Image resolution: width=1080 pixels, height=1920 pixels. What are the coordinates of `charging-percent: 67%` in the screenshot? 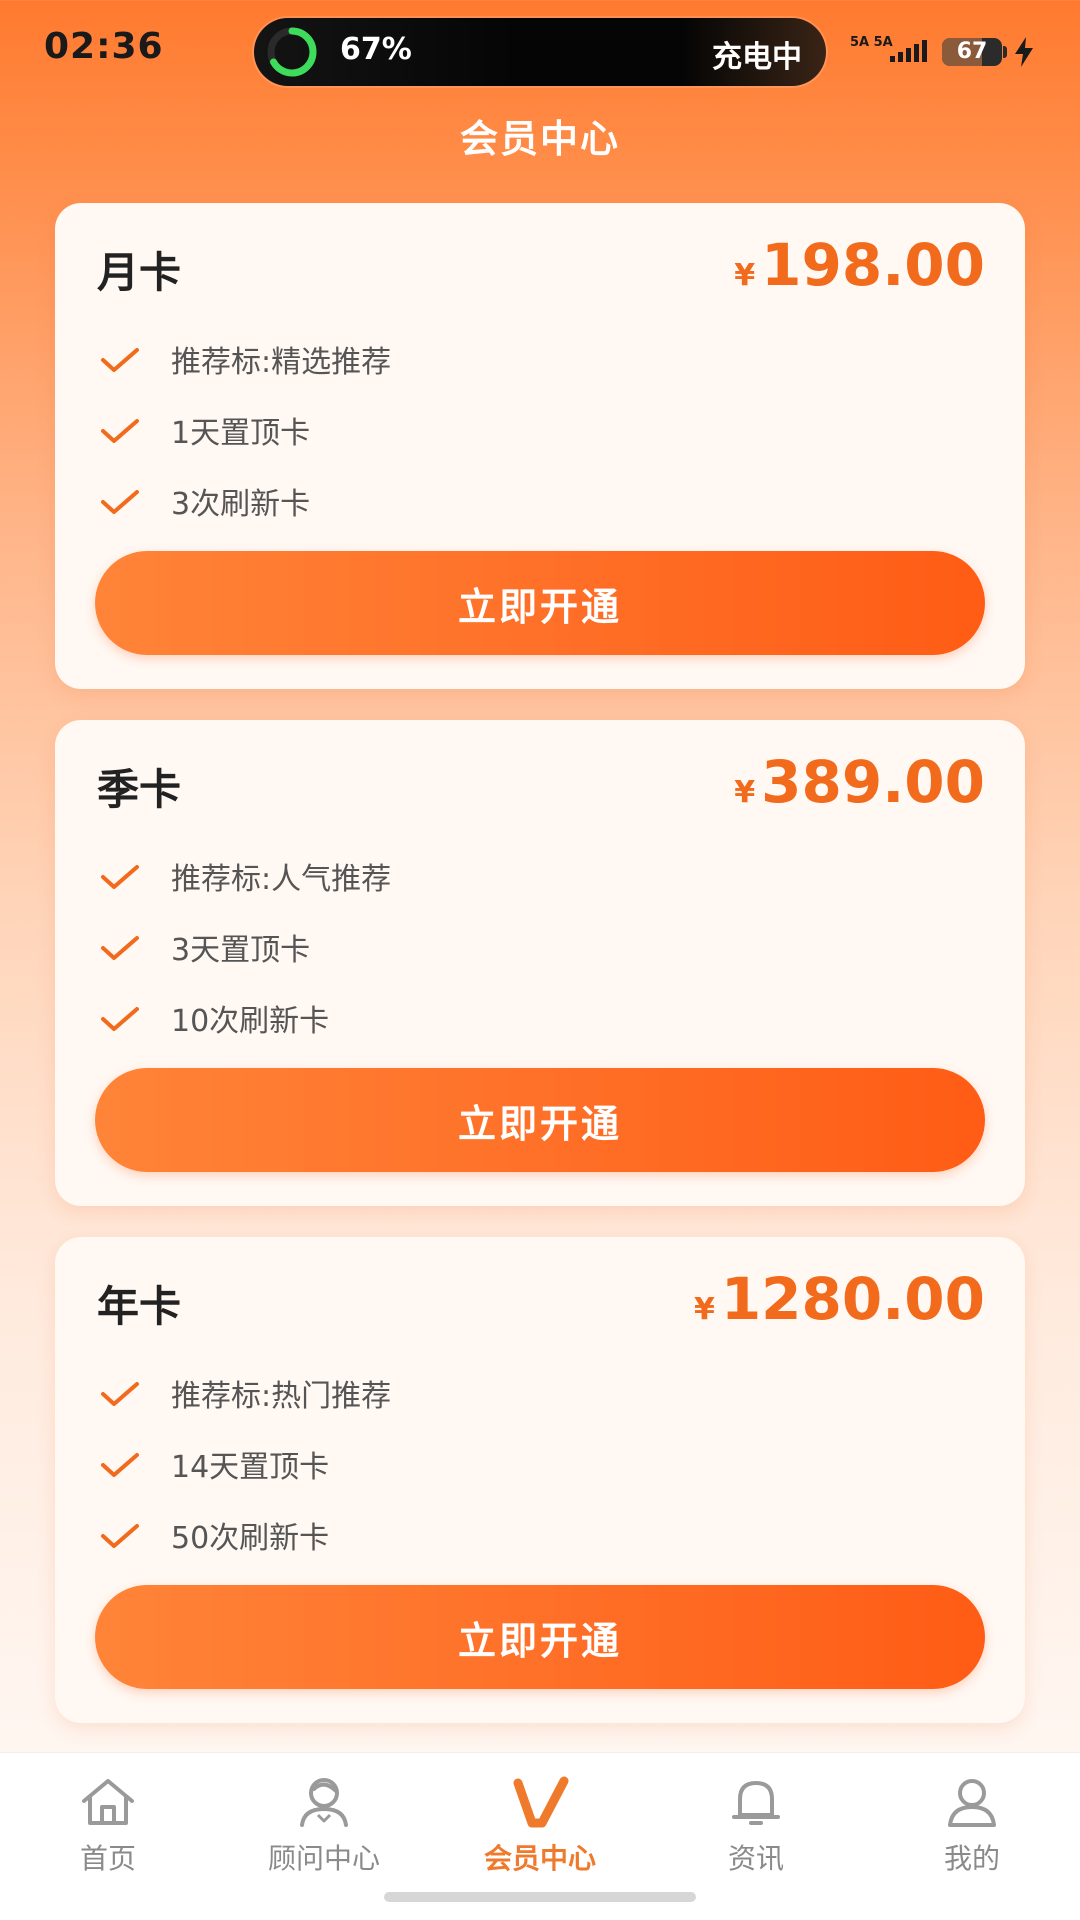 It's located at (376, 49).